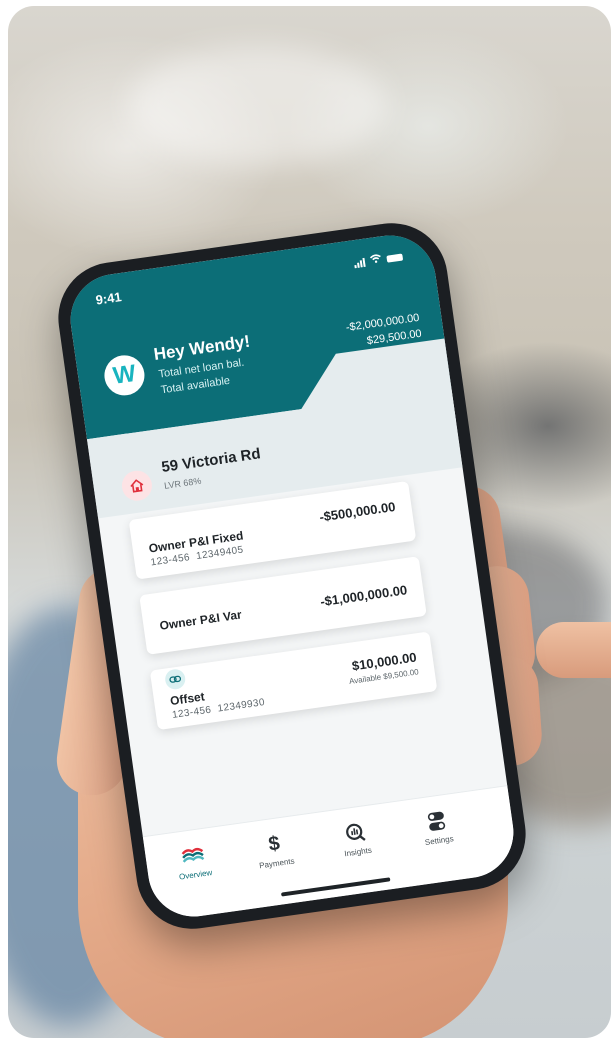 The width and height of the screenshot is (611, 1044). What do you see at coordinates (357, 512) in the screenshot?
I see `account-balance: -$500,000.00` at bounding box center [357, 512].